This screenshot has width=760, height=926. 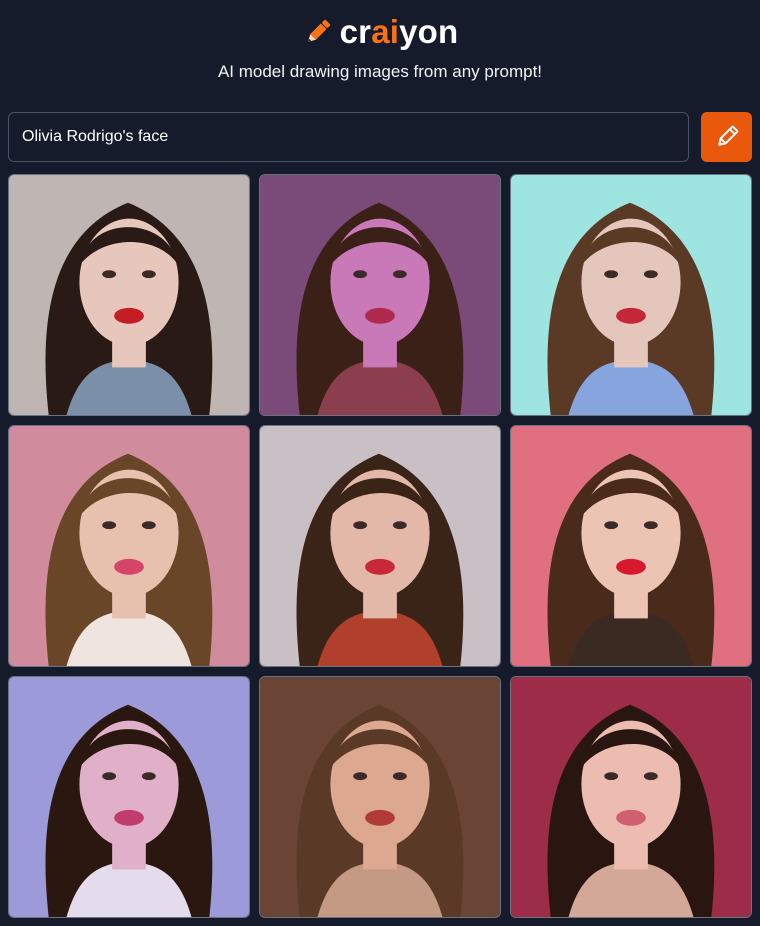 I want to click on tagline: AI model drawing images from any prompt!, so click(x=380, y=71).